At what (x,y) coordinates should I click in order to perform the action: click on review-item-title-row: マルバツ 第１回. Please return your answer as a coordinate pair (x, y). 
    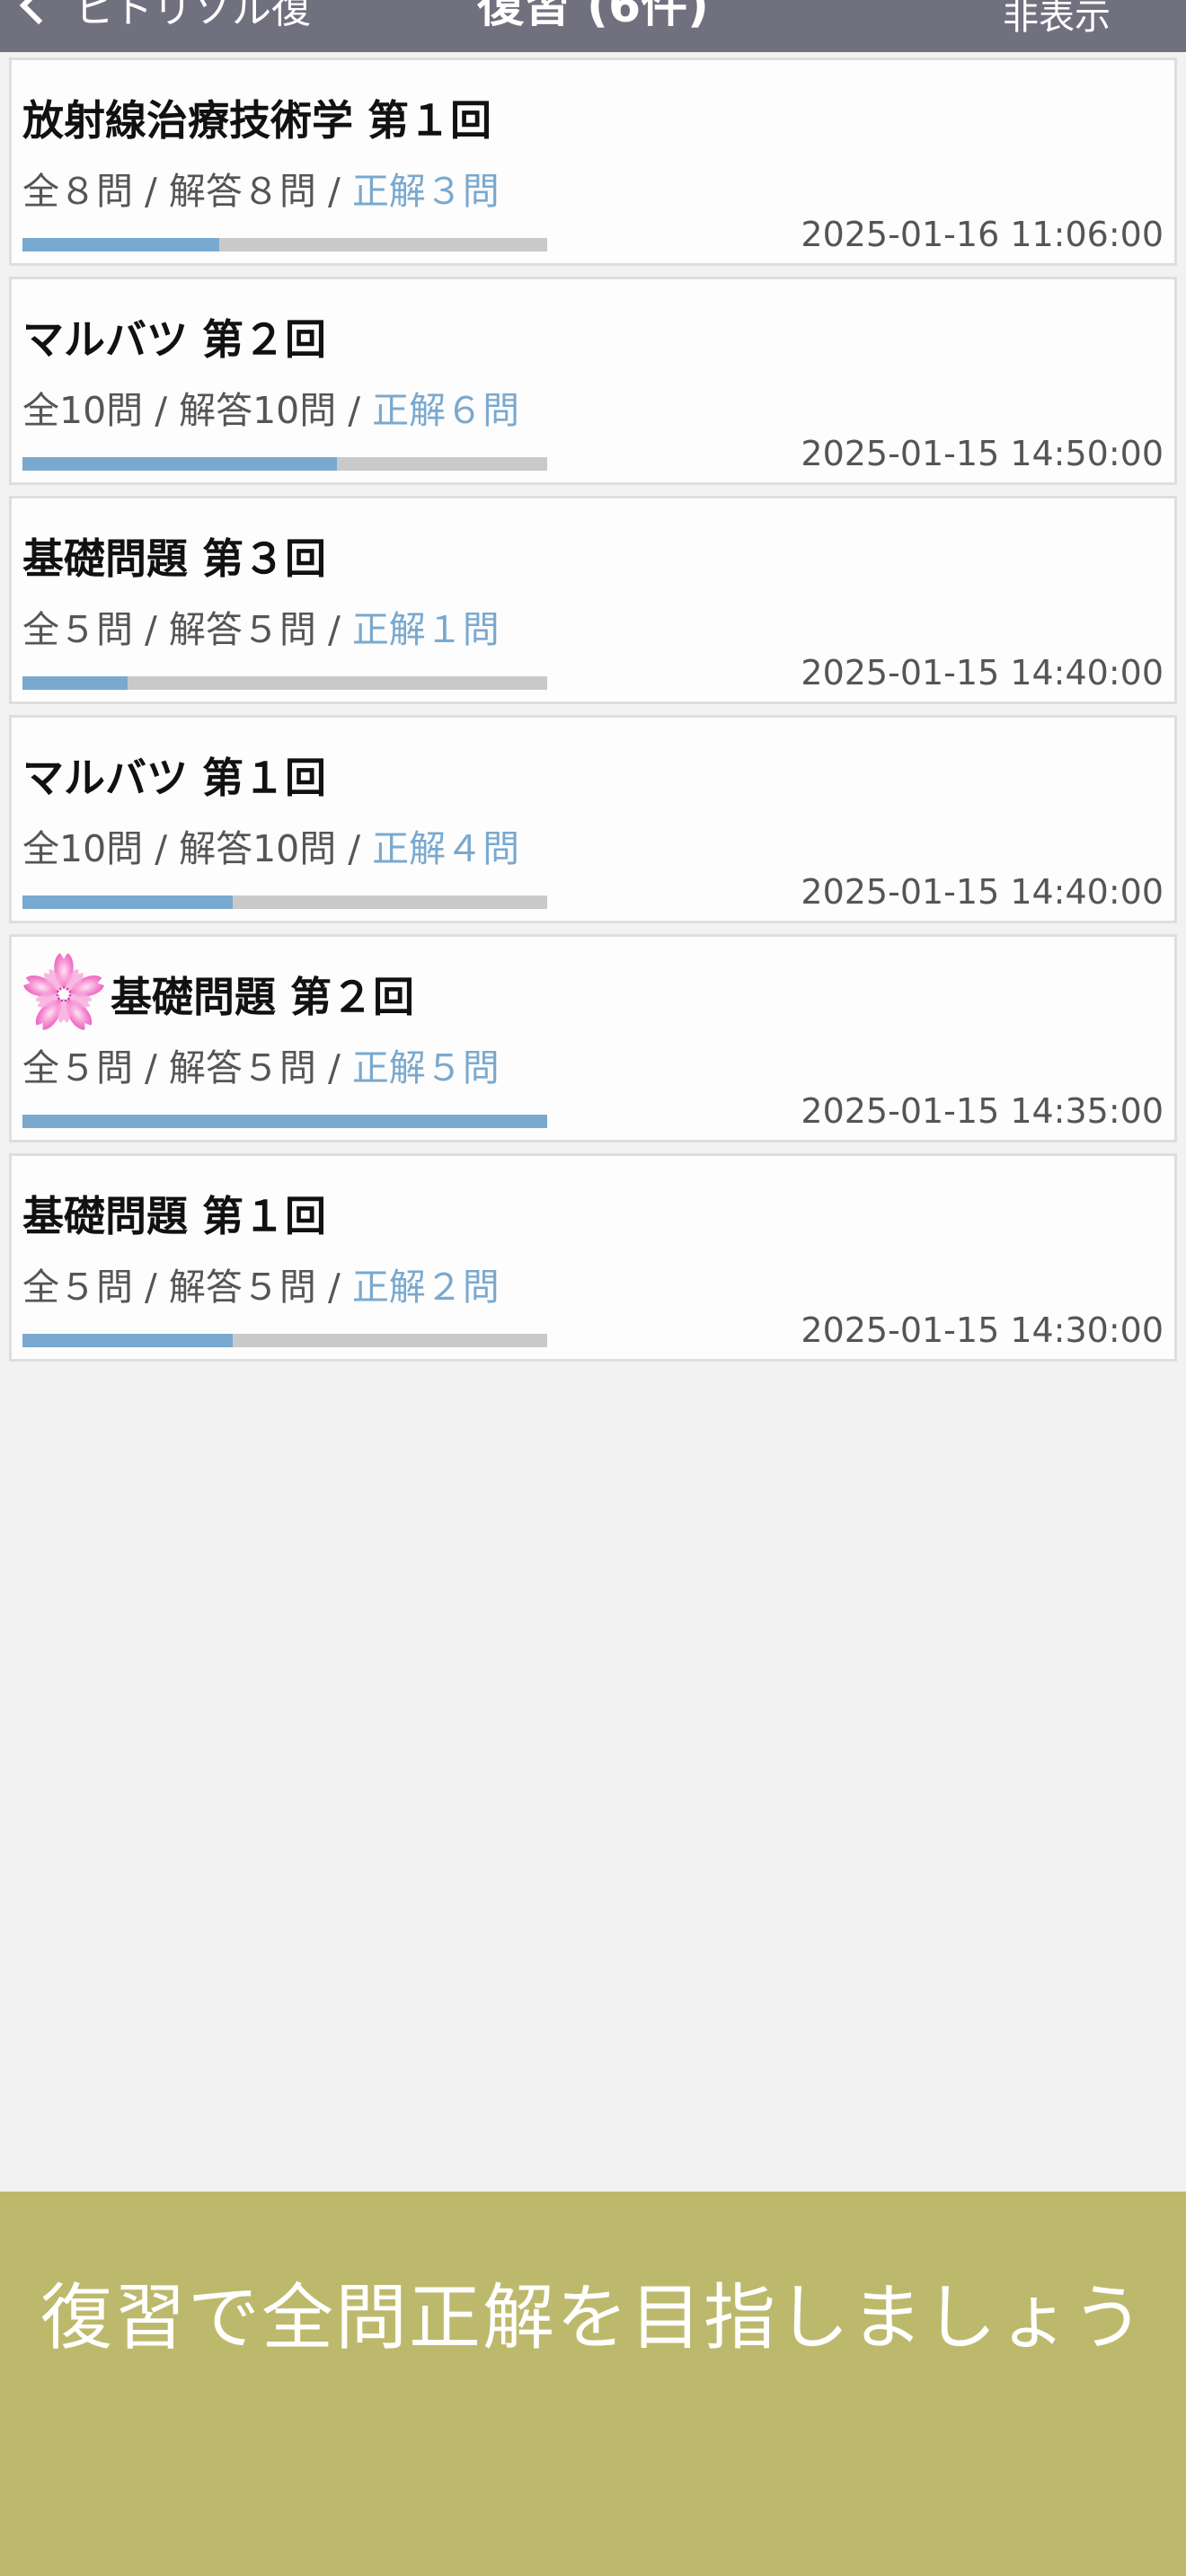
    Looking at the image, I should click on (174, 775).